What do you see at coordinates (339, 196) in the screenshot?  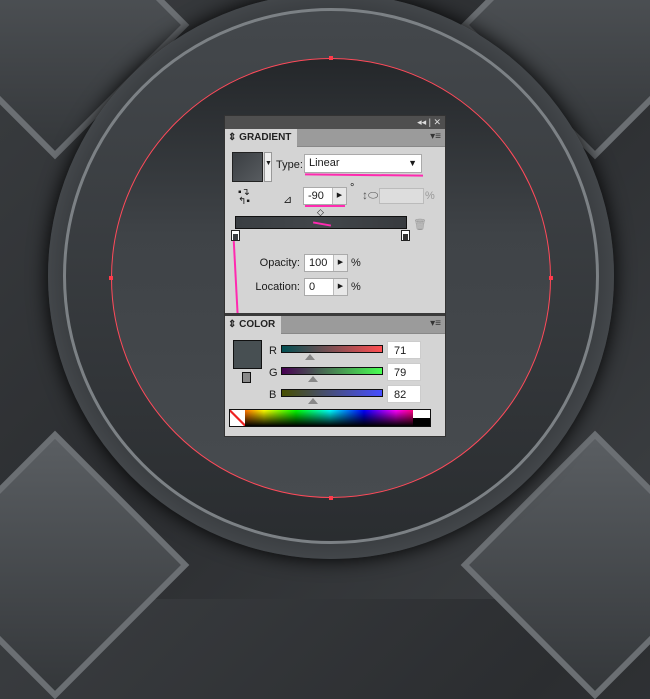 I see `angle-stepper: ▶` at bounding box center [339, 196].